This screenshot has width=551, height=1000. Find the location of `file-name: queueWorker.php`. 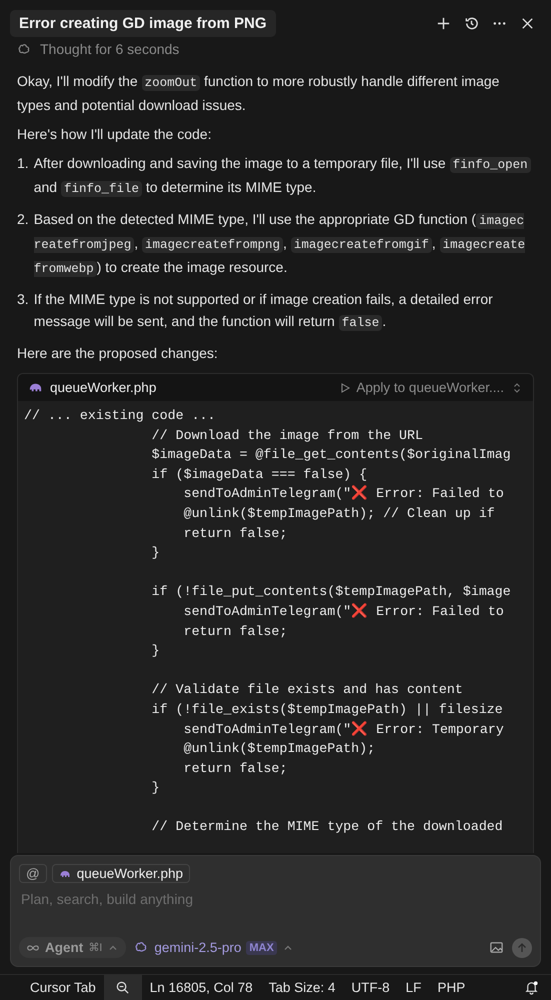

file-name: queueWorker.php is located at coordinates (103, 387).